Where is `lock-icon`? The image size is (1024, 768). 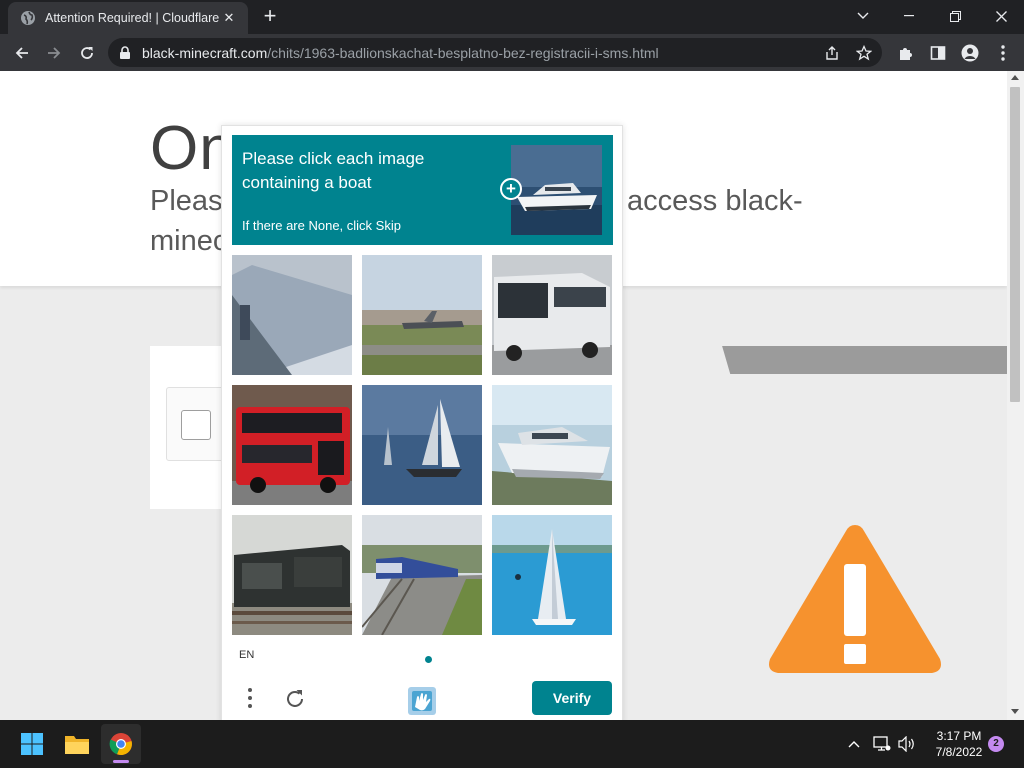
lock-icon is located at coordinates (125, 52).